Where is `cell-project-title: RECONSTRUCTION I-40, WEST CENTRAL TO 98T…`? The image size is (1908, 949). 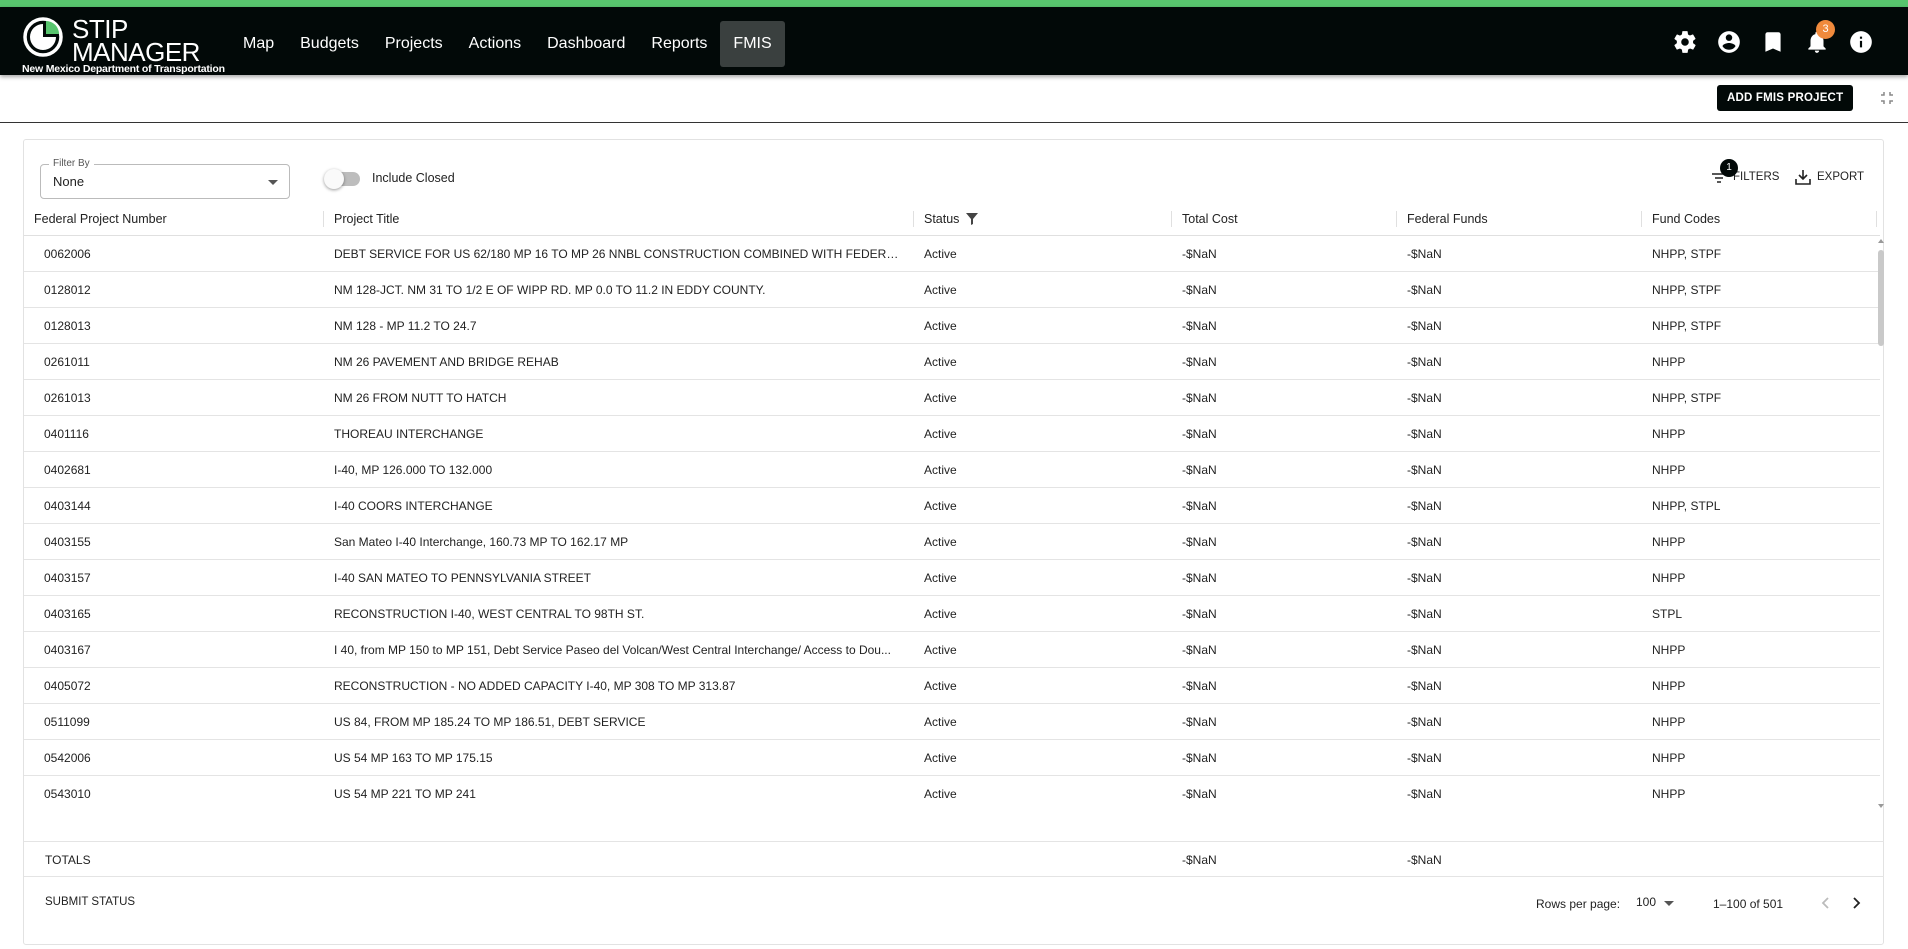
cell-project-title: RECONSTRUCTION I-40, WEST CENTRAL TO 98T… is located at coordinates (489, 614).